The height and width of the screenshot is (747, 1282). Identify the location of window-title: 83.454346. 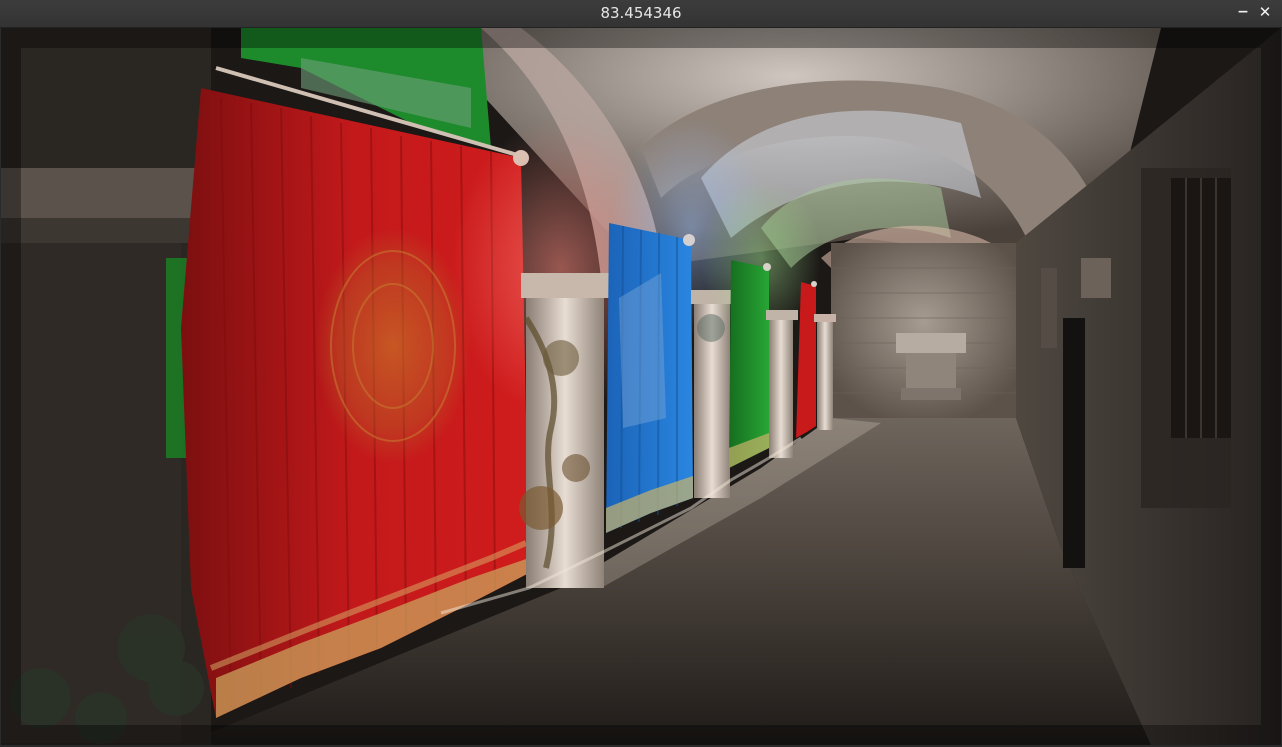
(641, 13).